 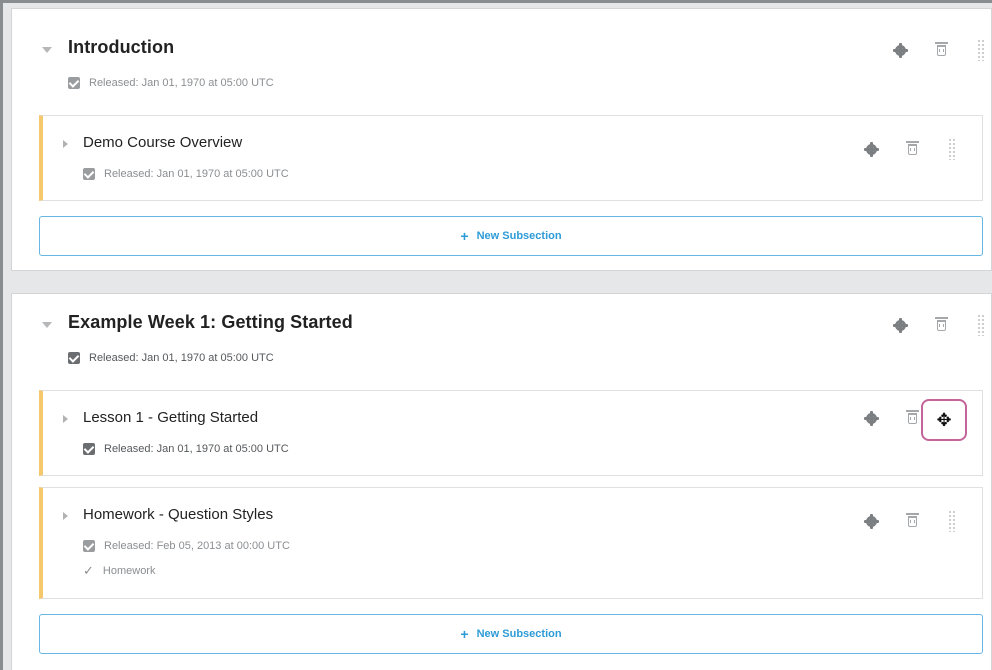 I want to click on move-icon: ✥, so click(x=944, y=420).